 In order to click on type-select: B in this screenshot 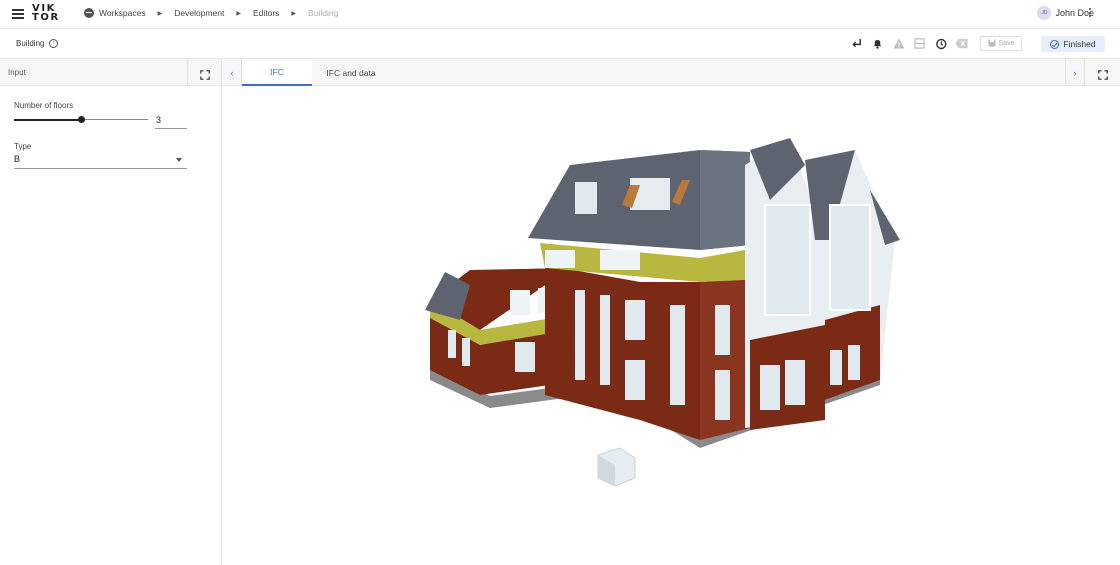, I will do `click(100, 160)`.